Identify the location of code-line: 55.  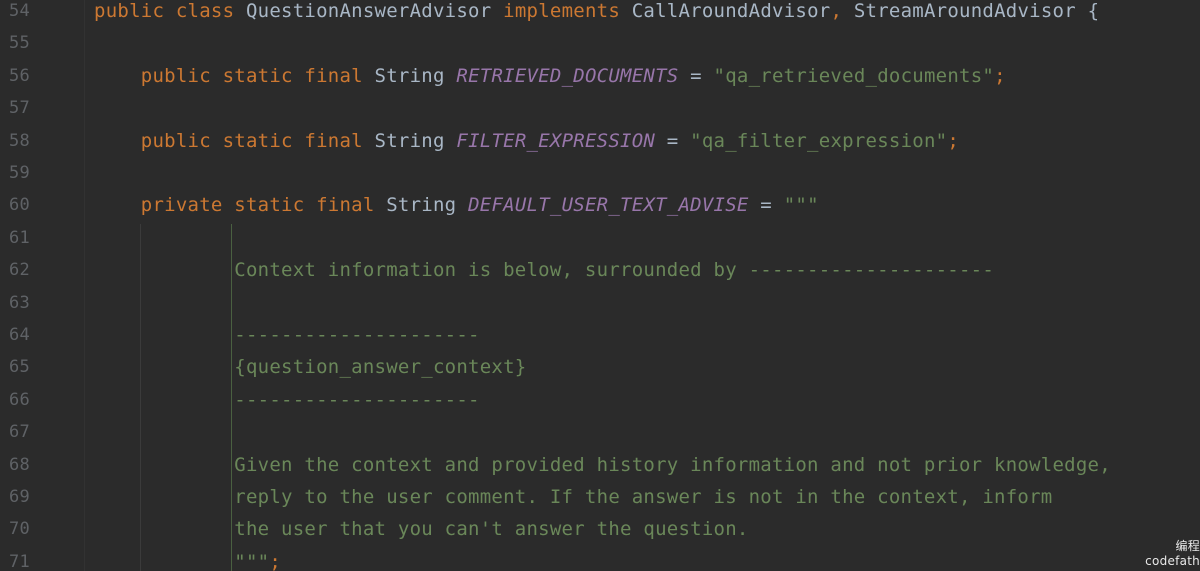
(600, 43).